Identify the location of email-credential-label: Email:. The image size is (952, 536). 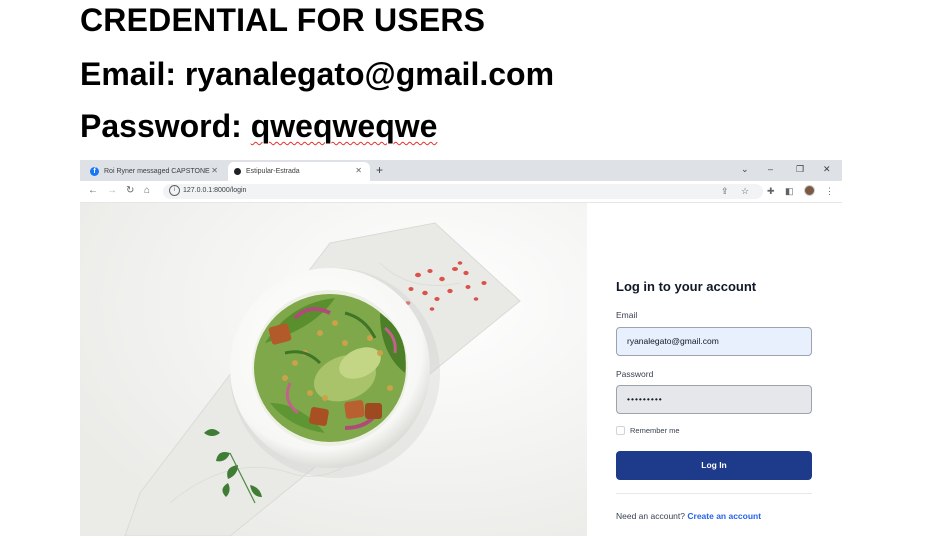
(128, 74).